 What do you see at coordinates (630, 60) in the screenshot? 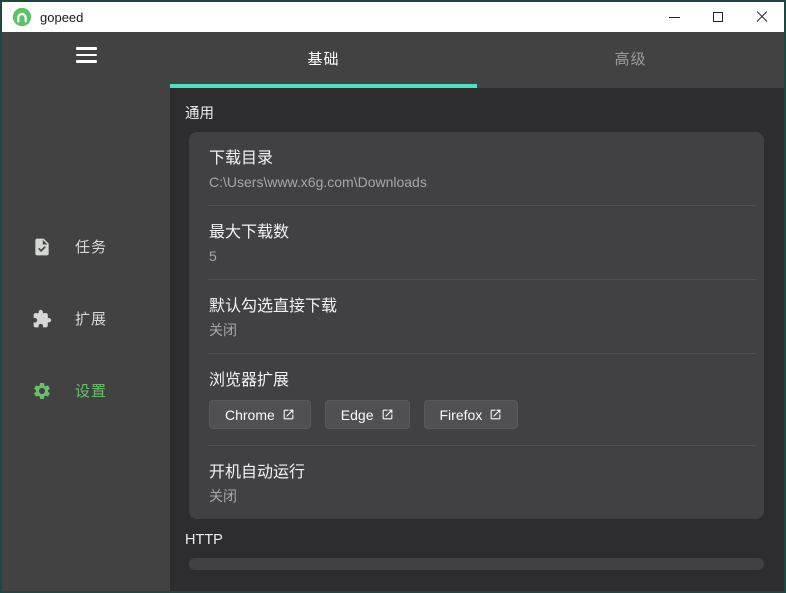
I see `tab-advanced: 高级` at bounding box center [630, 60].